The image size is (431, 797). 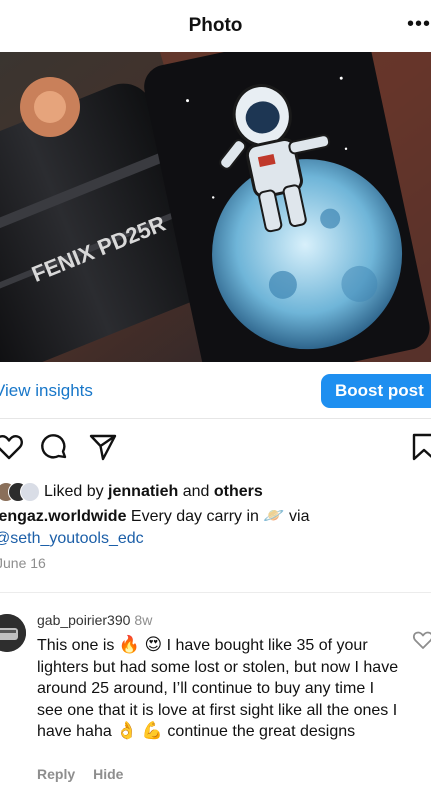 What do you see at coordinates (127, 730) in the screenshot?
I see `ok-hand-emoji: 👌` at bounding box center [127, 730].